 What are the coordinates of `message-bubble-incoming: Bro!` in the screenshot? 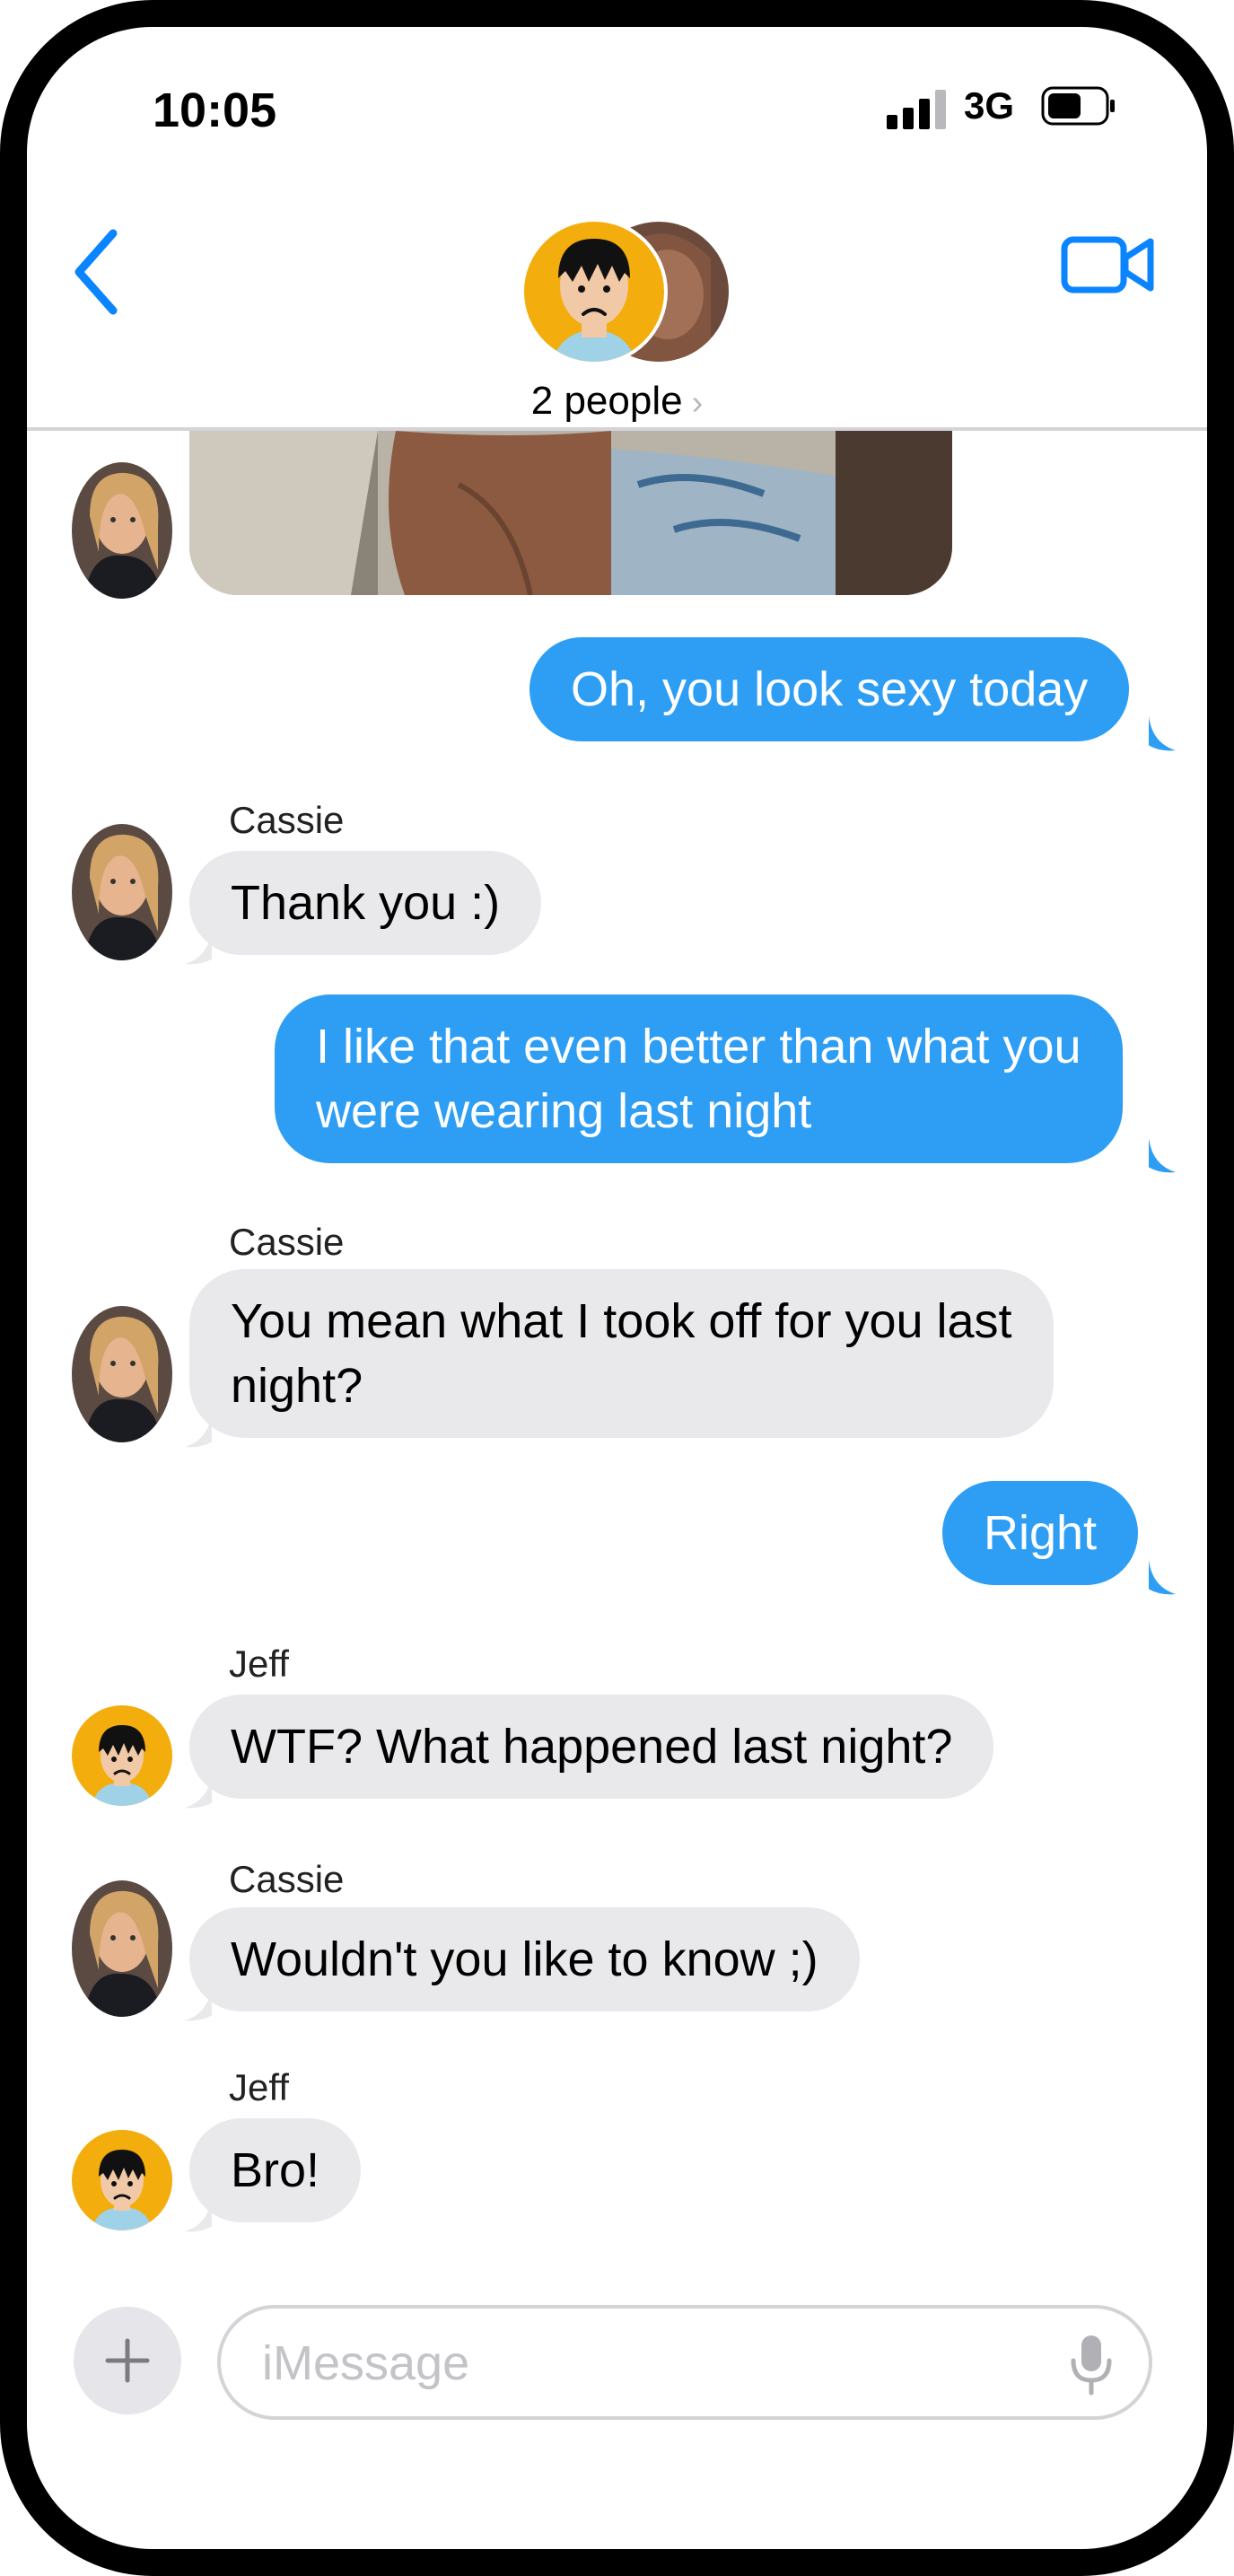 It's located at (276, 2170).